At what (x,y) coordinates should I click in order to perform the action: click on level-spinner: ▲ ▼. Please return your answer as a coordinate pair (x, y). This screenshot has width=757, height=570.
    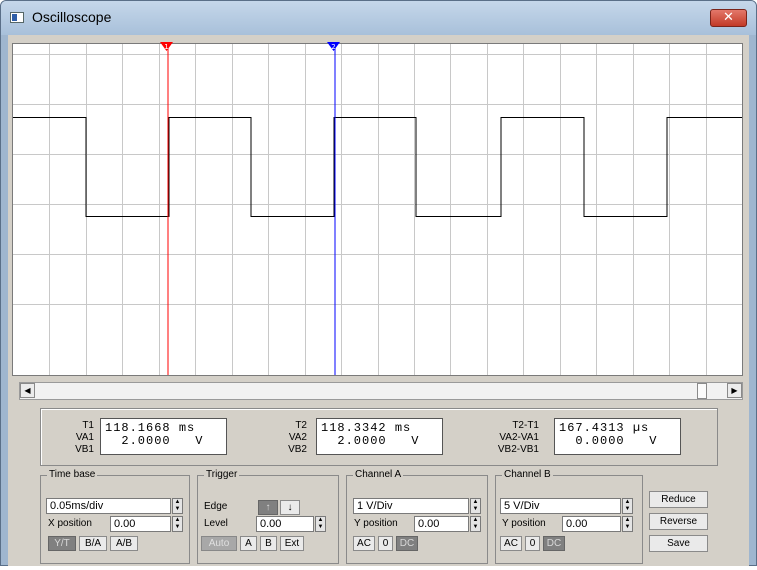
    Looking at the image, I should click on (320, 524).